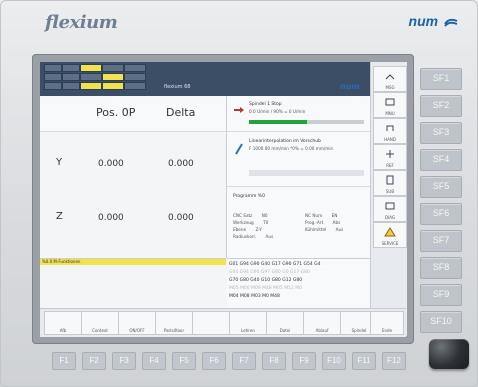 The width and height of the screenshot is (478, 387). Describe the element at coordinates (274, 361) in the screenshot. I see `f8-button: F8` at that location.